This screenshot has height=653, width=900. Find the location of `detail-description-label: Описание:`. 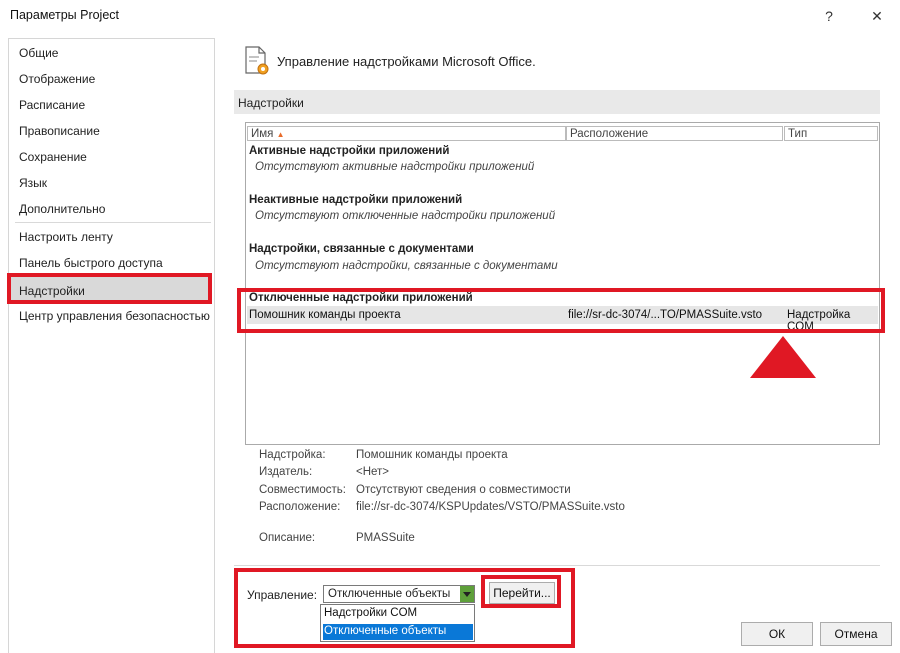

detail-description-label: Описание: is located at coordinates (287, 538).